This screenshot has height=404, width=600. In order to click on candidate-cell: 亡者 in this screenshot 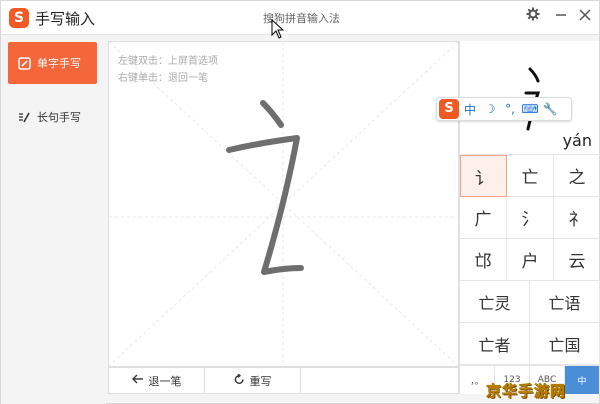, I will do `click(495, 344)`.